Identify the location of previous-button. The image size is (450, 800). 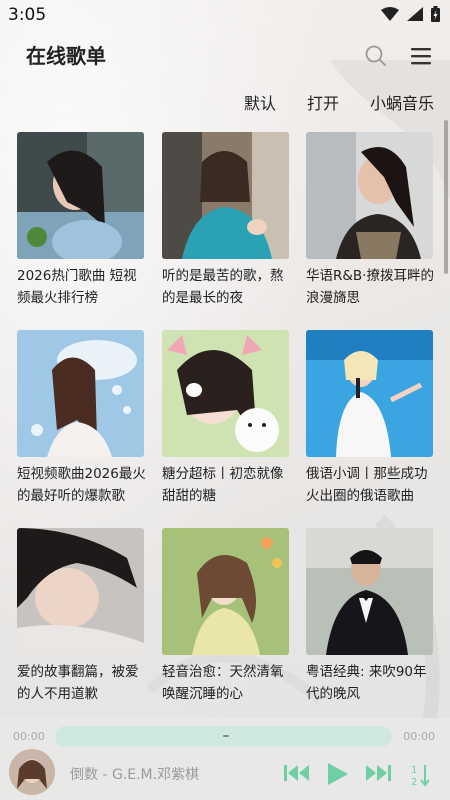
(297, 773).